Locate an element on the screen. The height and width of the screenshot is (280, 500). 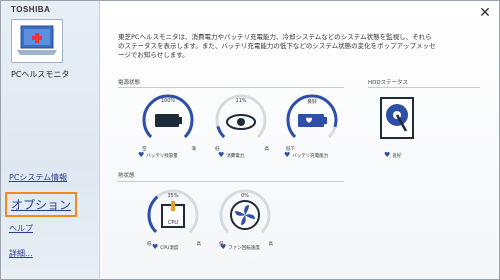
power-section-title: 電源状態 is located at coordinates (129, 83).